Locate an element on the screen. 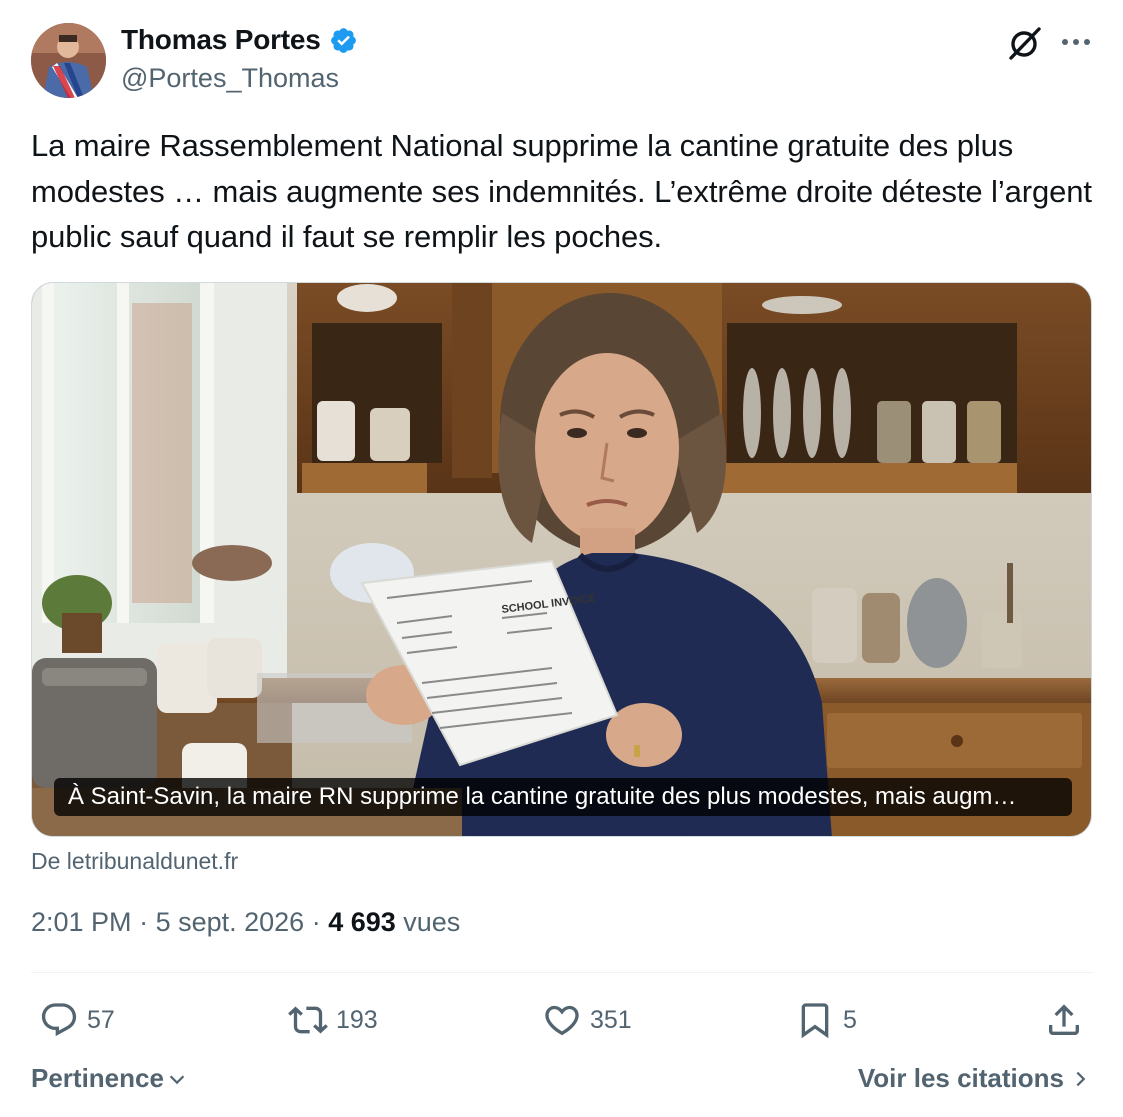  tweet-date: 5 sept. 2026 is located at coordinates (230, 922).